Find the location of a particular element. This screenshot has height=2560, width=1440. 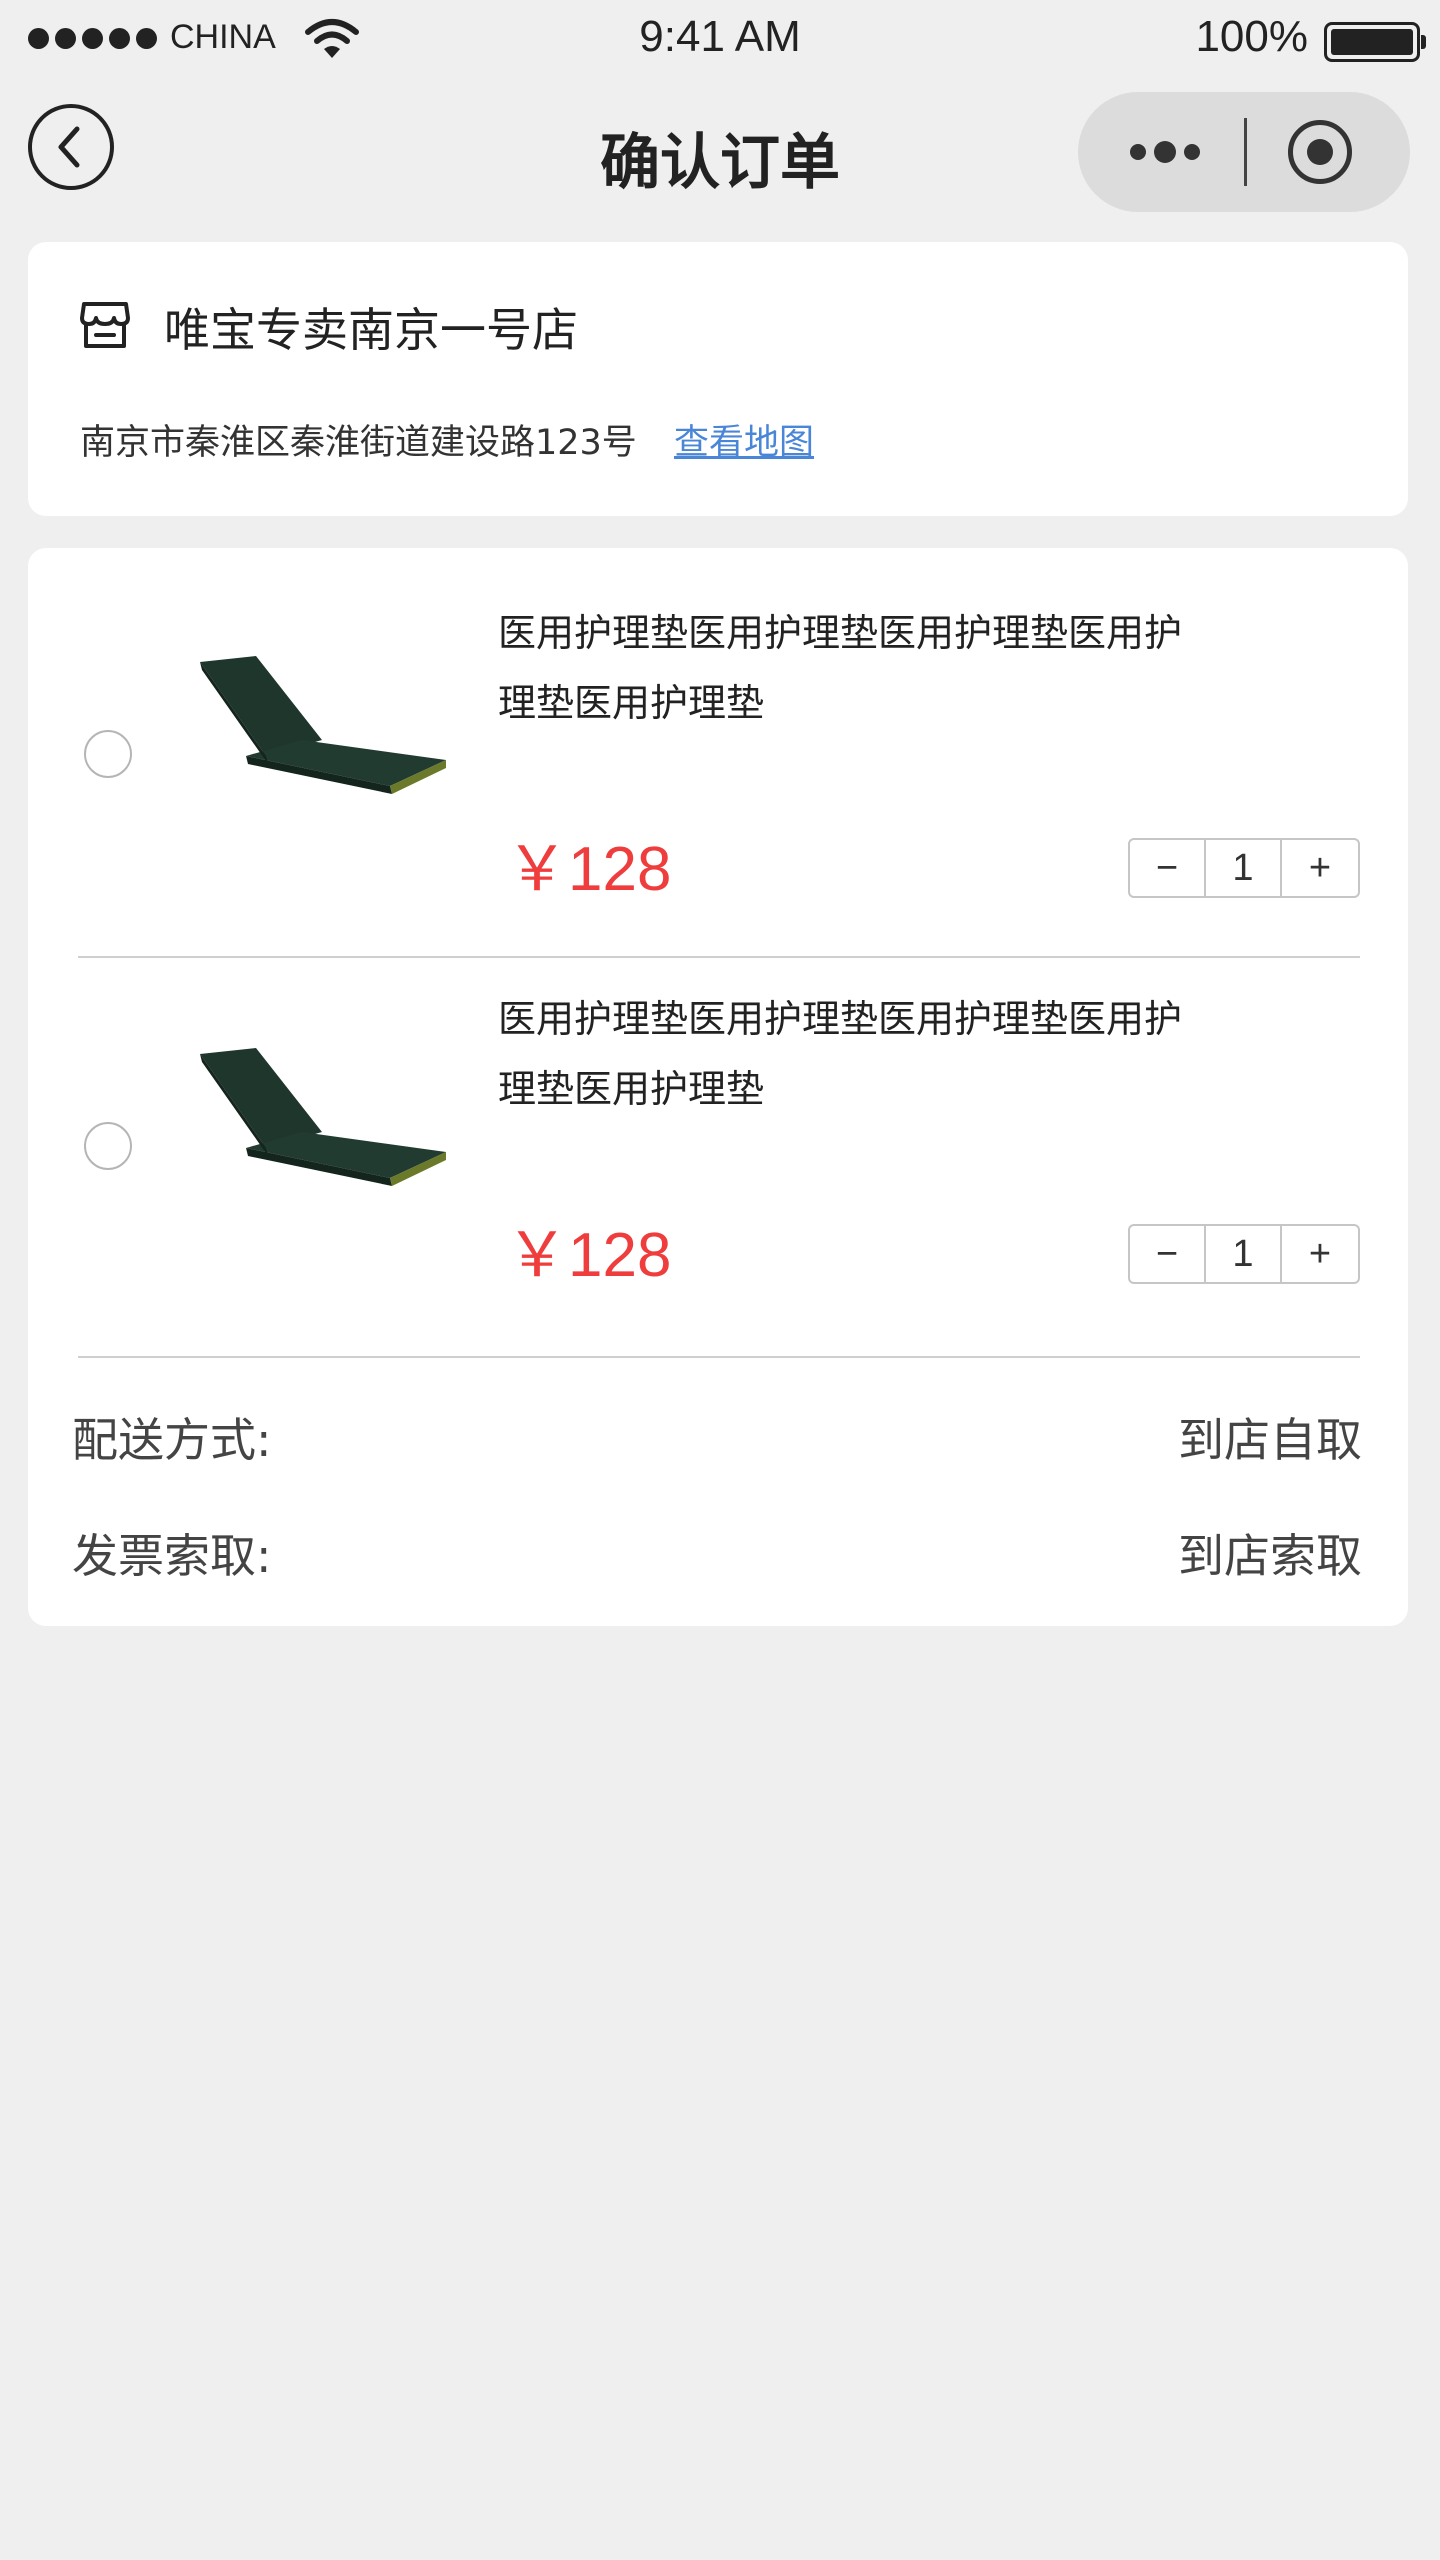

navigation-bar: 确认订单 is located at coordinates (720, 150).